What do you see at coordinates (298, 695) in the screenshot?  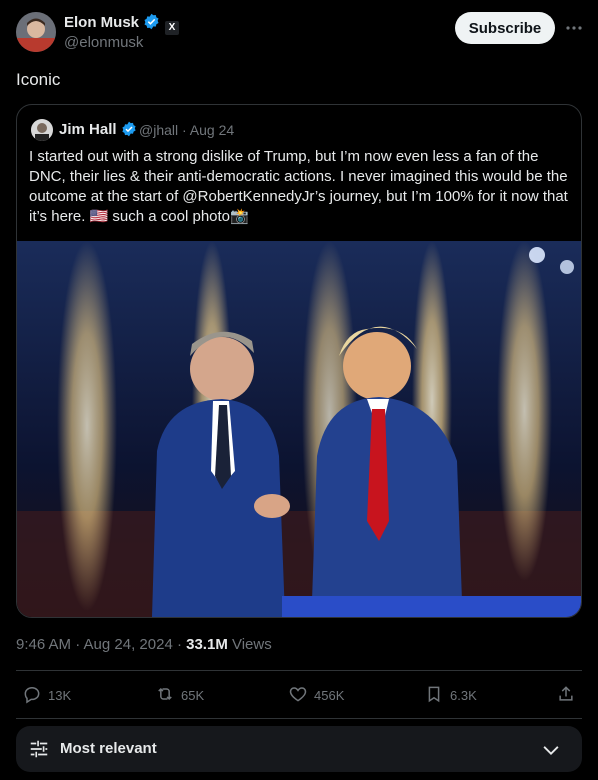 I see `heart-icon` at bounding box center [298, 695].